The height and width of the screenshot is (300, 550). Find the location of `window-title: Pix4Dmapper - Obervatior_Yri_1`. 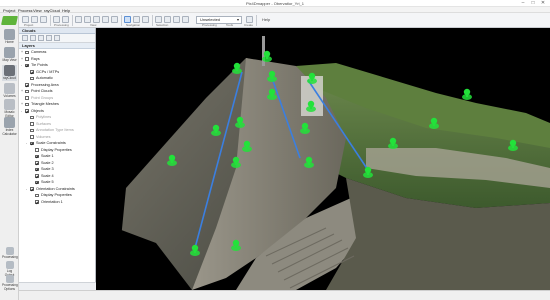

window-title: Pix4Dmapper - Obervatior_Yri_1 is located at coordinates (275, 3).